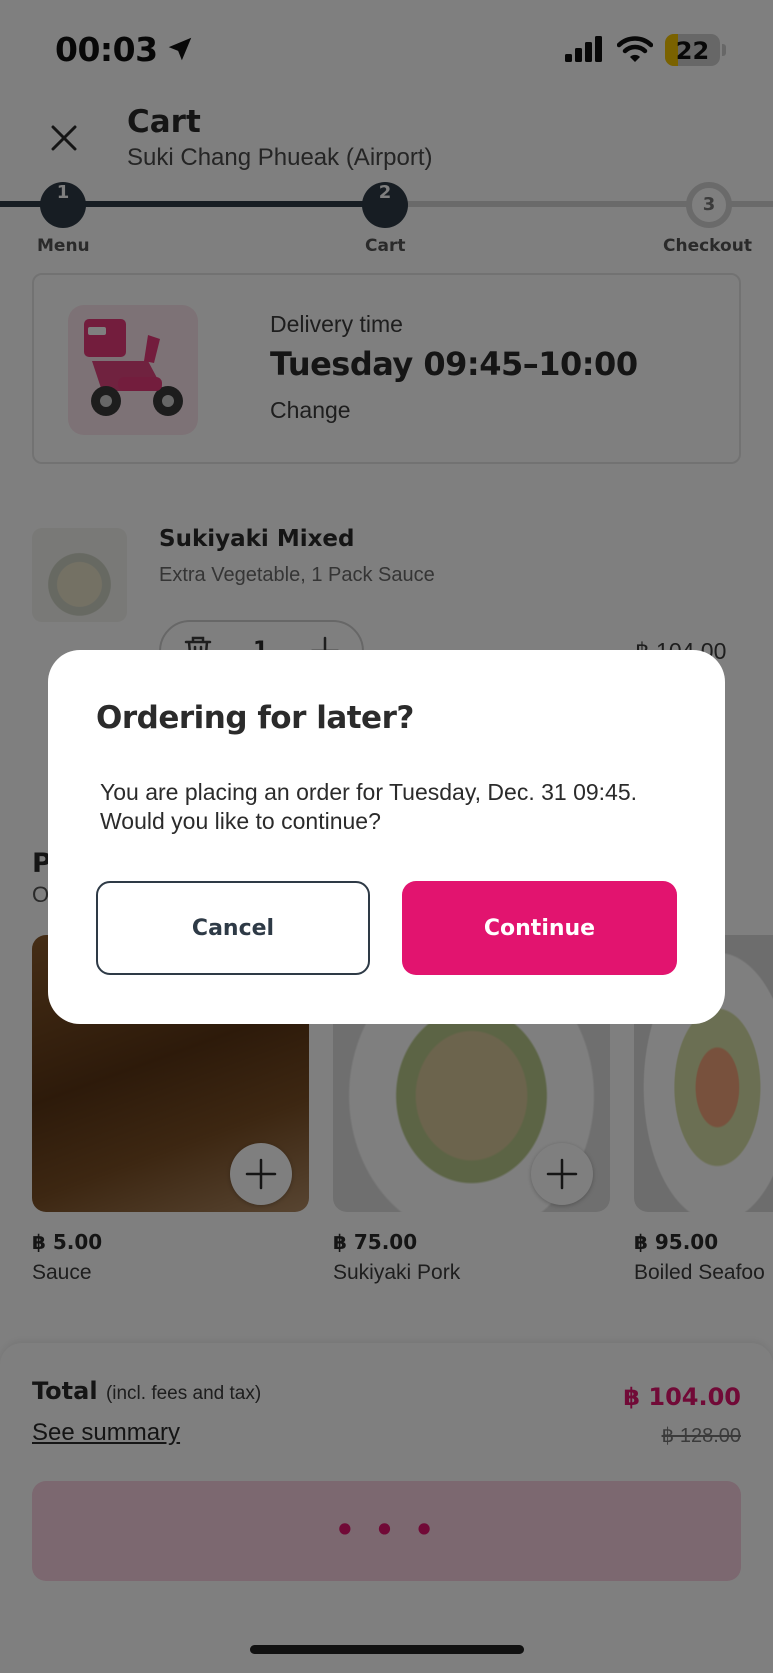 Image resolution: width=773 pixels, height=1673 pixels. I want to click on continue-button: Continue, so click(539, 928).